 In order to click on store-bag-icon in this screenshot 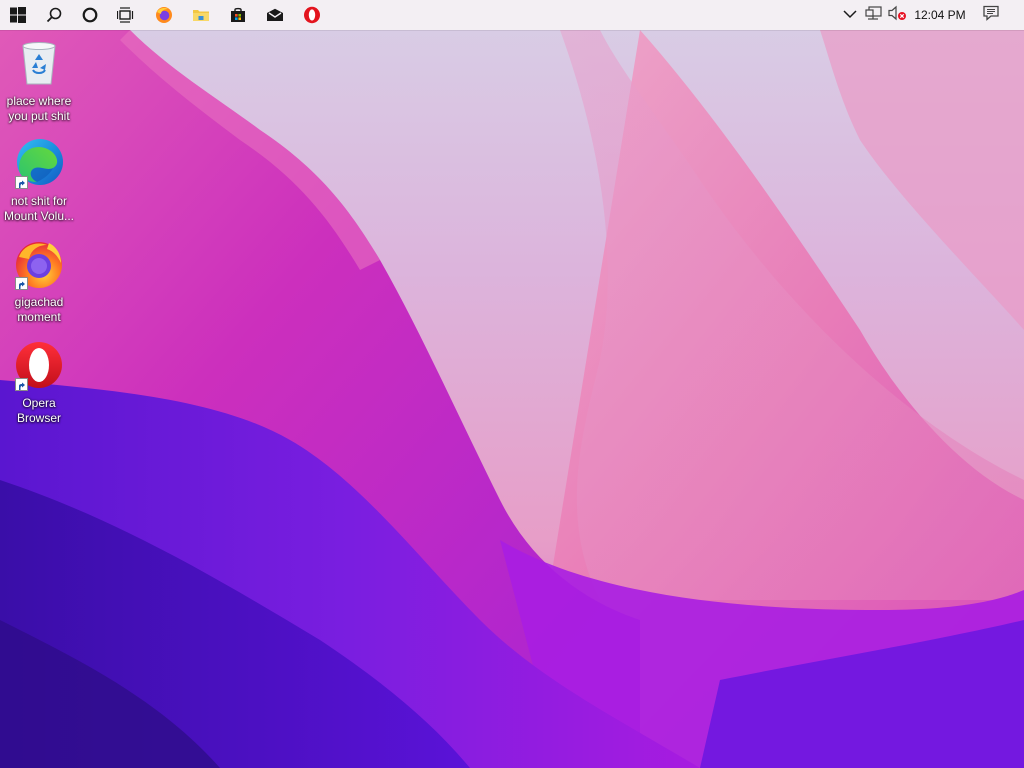, I will do `click(238, 15)`.